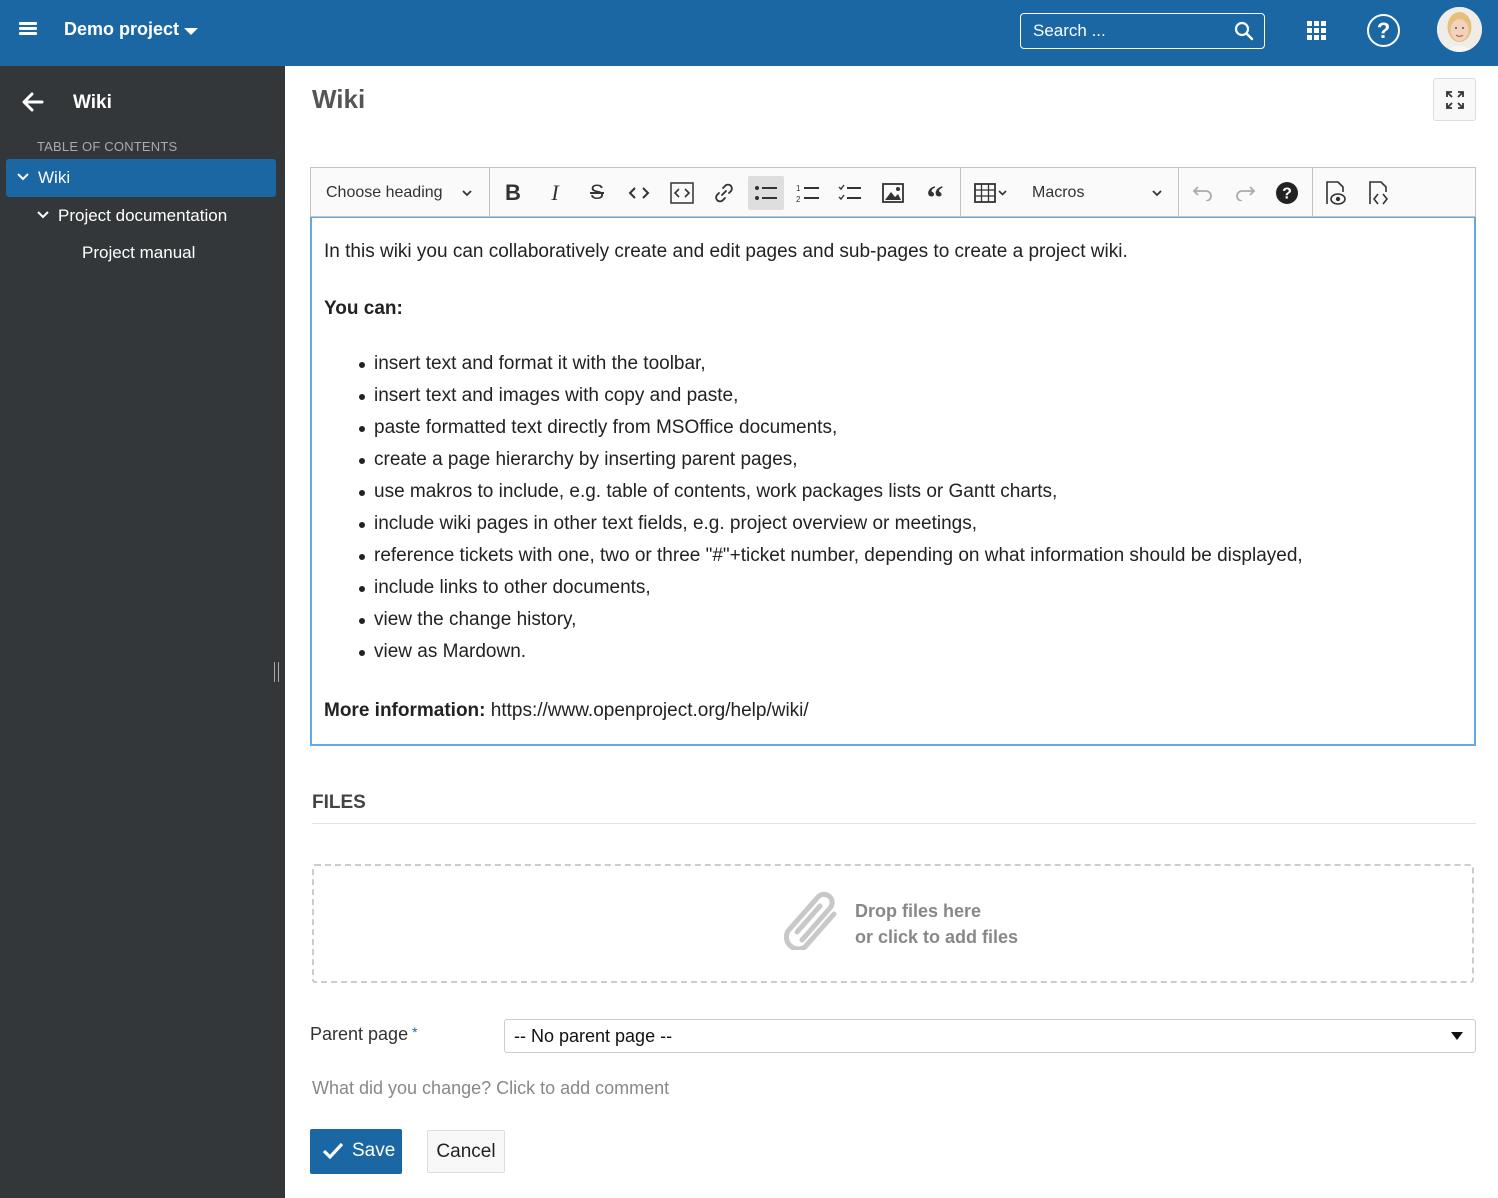 The height and width of the screenshot is (1198, 1498). Describe the element at coordinates (1316, 30) in the screenshot. I see `modules-grid-icon` at that location.